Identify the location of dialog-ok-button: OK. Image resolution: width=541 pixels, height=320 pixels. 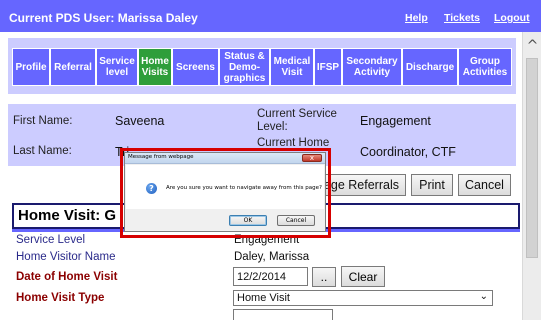
(248, 220).